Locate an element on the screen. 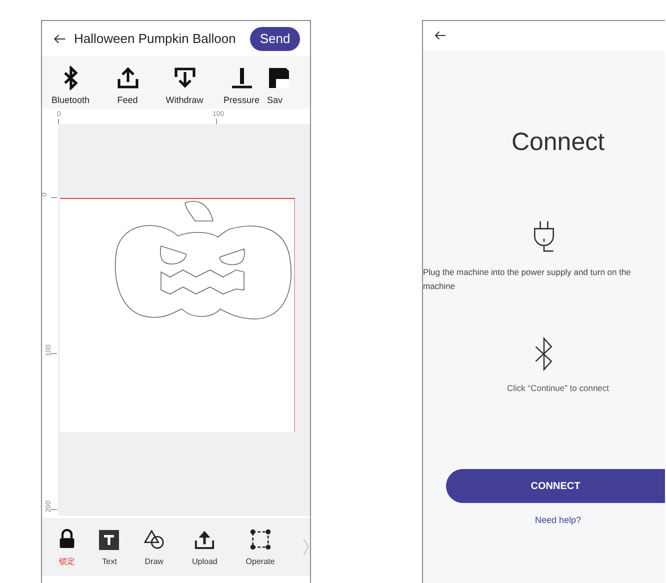 This screenshot has height=583, width=666. bottom-toolbar-button: 锁定 is located at coordinates (67, 547).